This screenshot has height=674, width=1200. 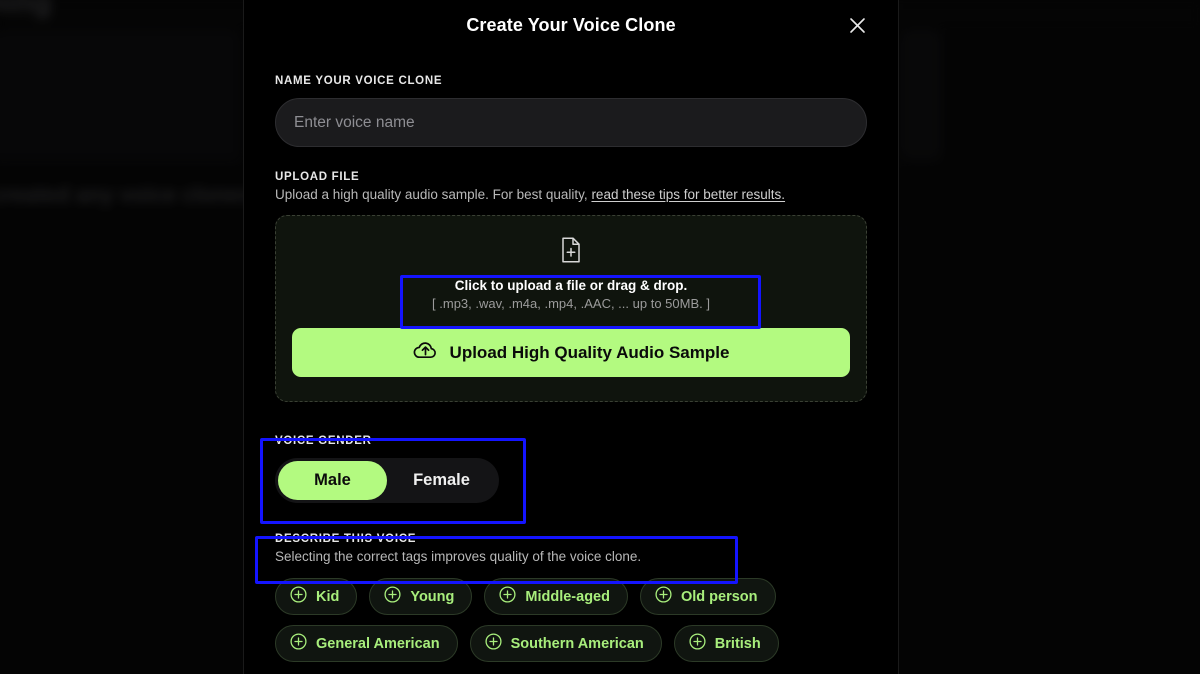 I want to click on file-plus-icon, so click(x=571, y=252).